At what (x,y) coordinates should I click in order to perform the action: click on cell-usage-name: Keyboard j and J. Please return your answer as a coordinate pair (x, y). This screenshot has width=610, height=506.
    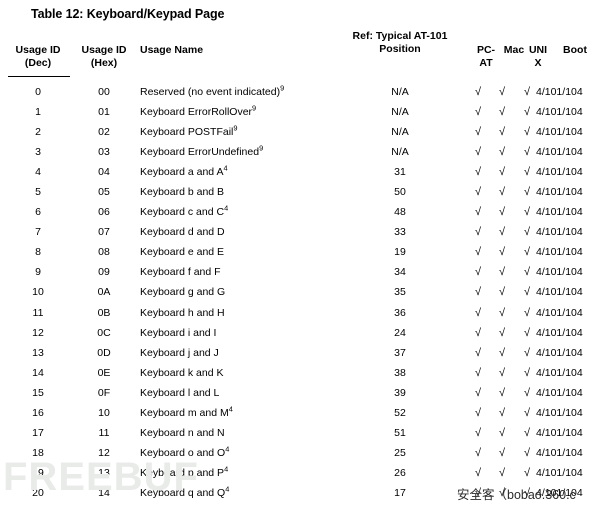
    Looking at the image, I should click on (179, 353).